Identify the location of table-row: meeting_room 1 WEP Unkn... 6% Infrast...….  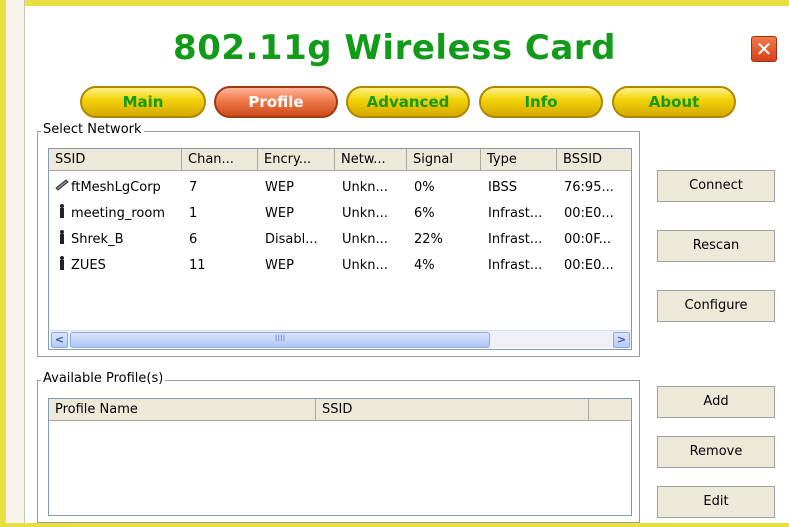
(340, 213).